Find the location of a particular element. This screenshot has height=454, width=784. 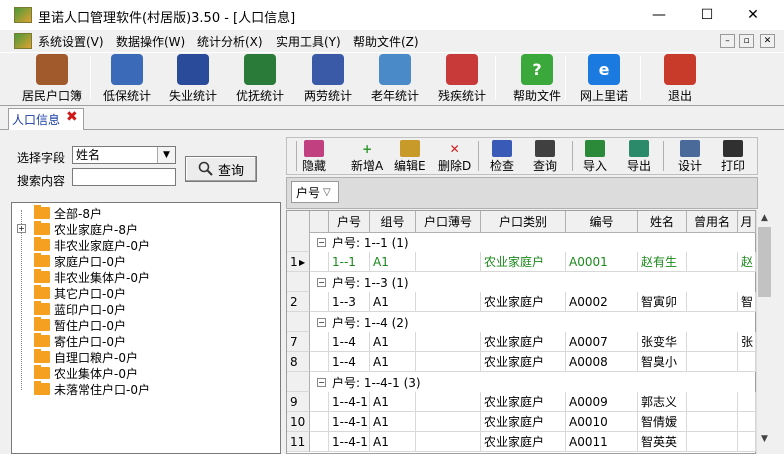

toolbar-button-6: 残疾统计 is located at coordinates (462, 79).